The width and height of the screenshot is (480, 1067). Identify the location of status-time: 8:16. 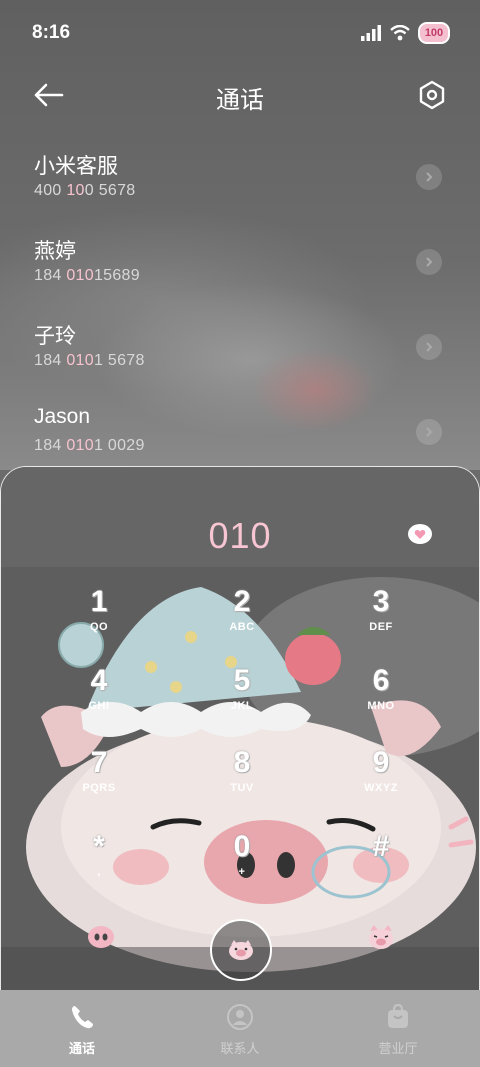
(51, 32).